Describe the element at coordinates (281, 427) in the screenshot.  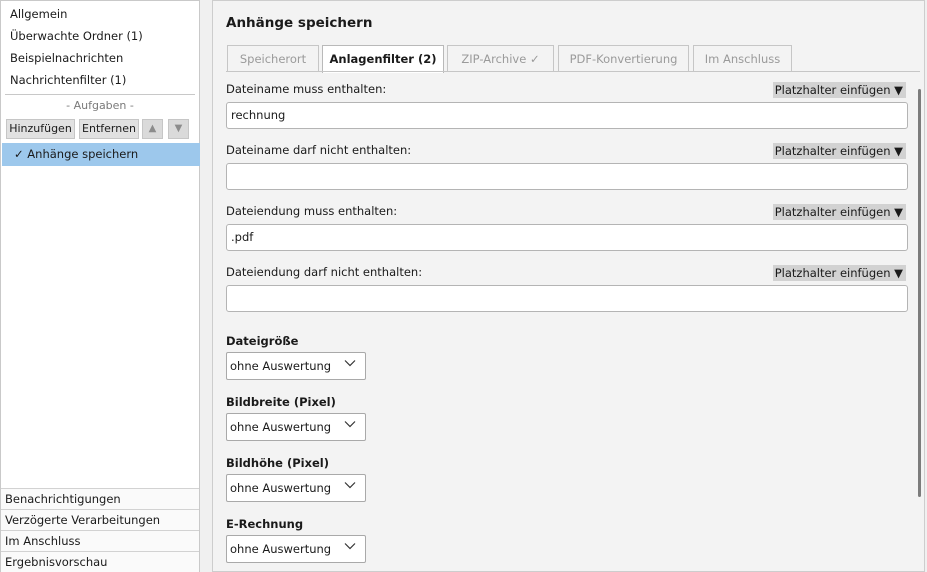
I see `image-width-select-value: ohne Auswertung` at that location.